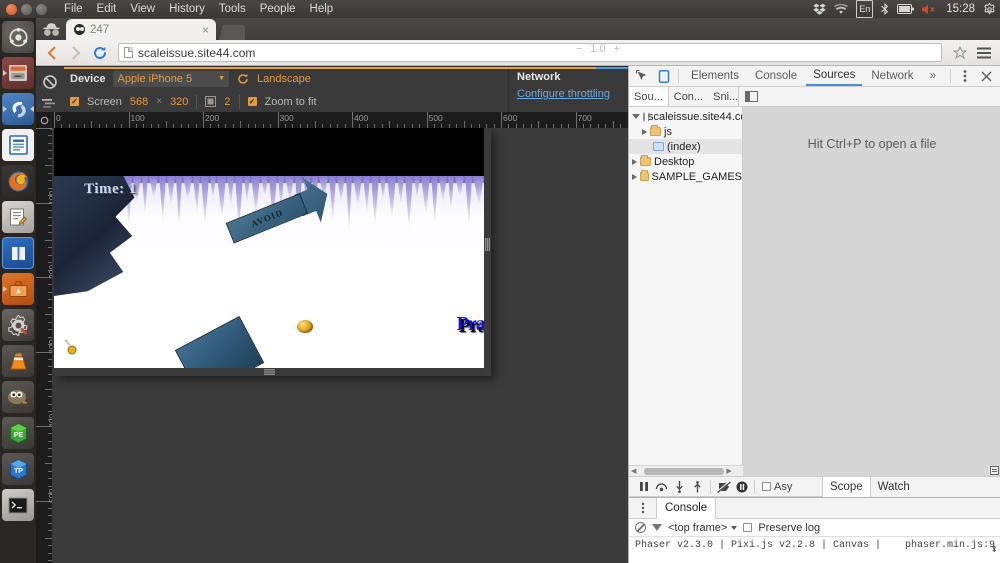 This screenshot has height=563, width=1000. I want to click on sources-file-tree: scaleissue.site44.co js (index) Desktop, so click(686, 296).